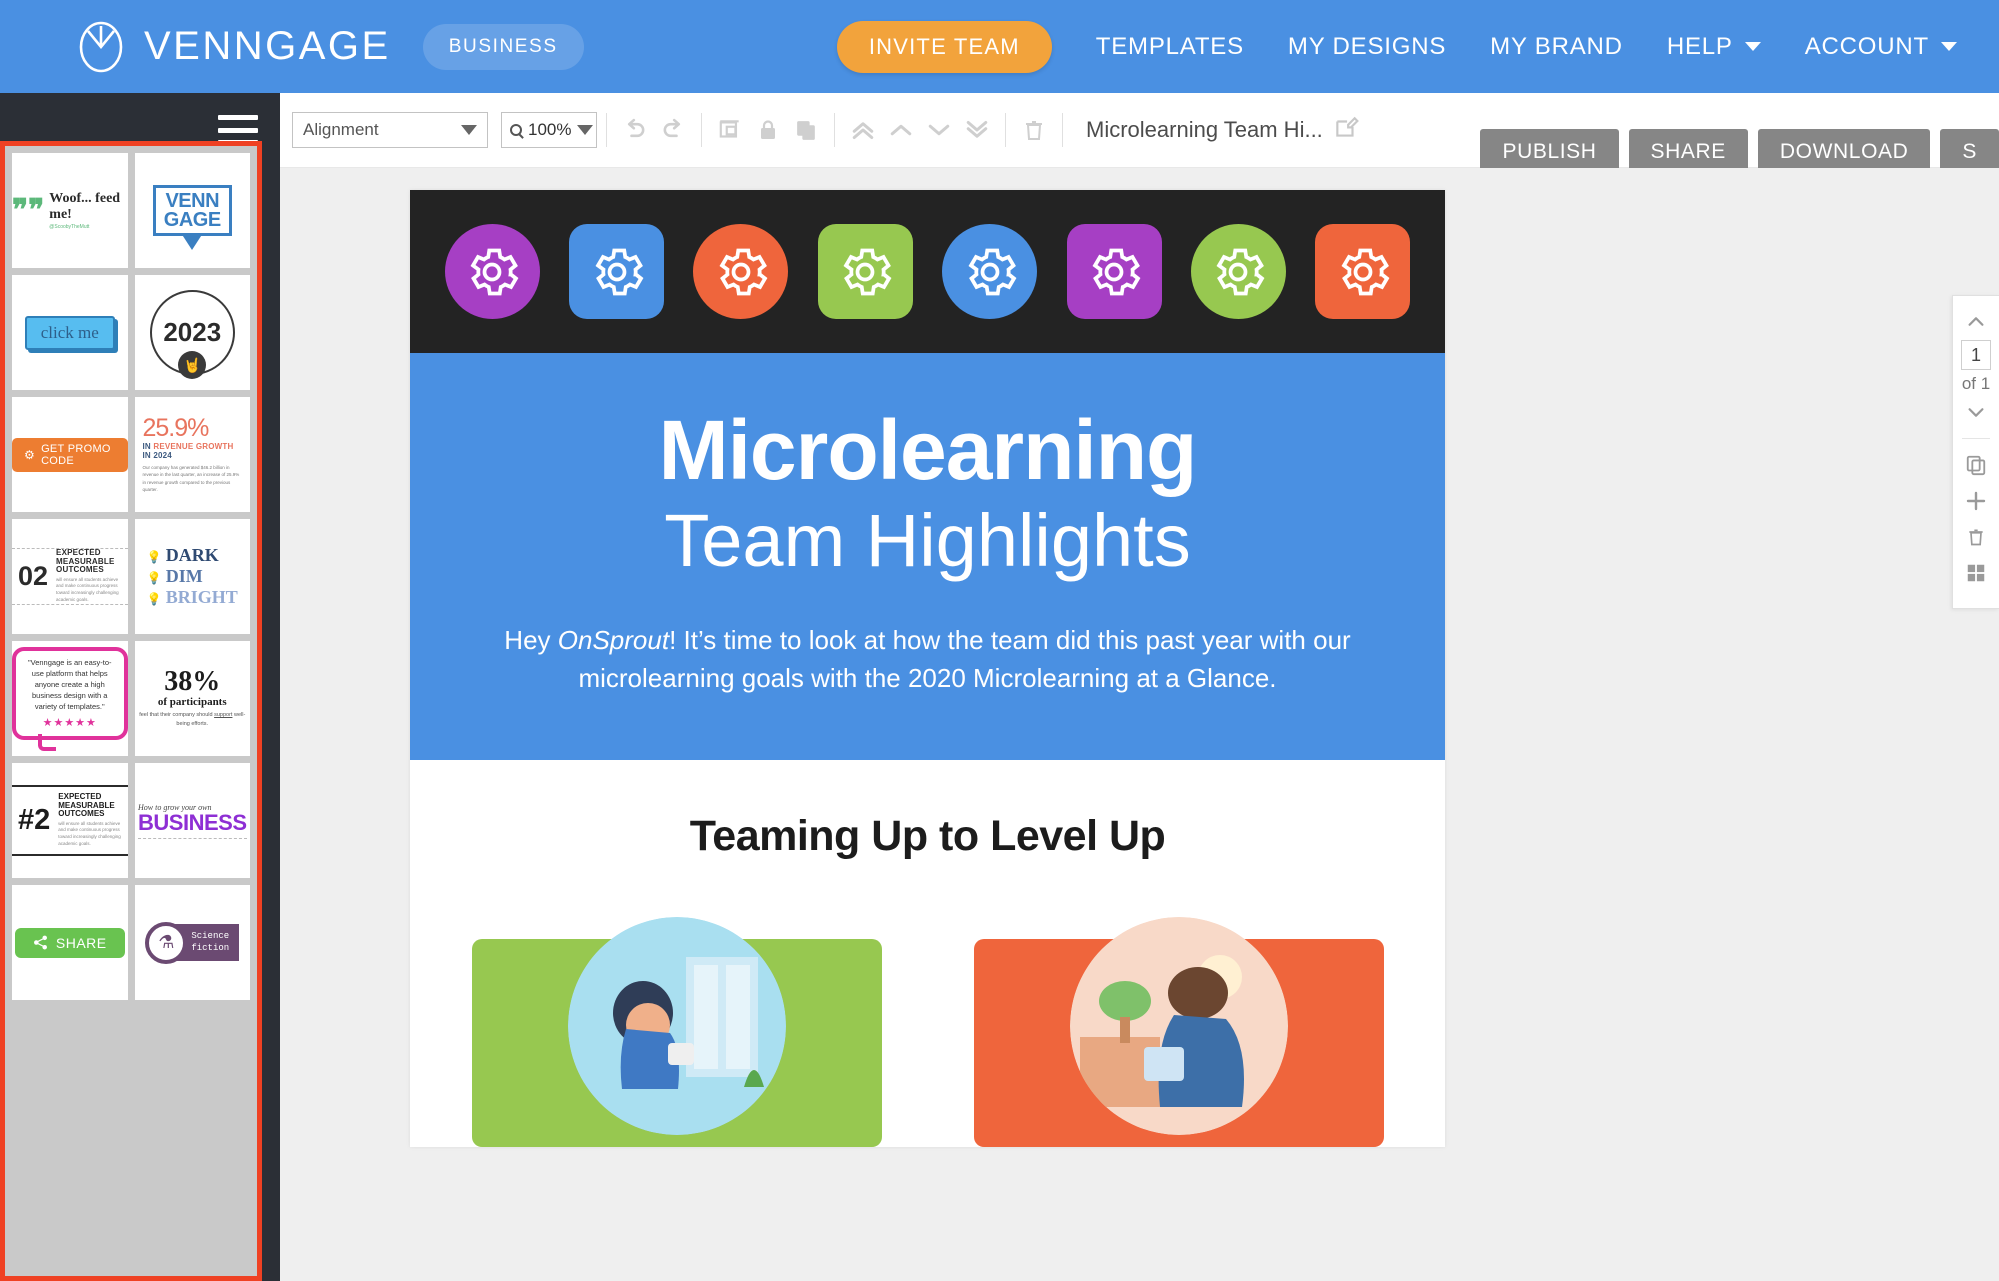  What do you see at coordinates (177, 715) in the screenshot?
I see `stat-small-a: feel that their company should` at bounding box center [177, 715].